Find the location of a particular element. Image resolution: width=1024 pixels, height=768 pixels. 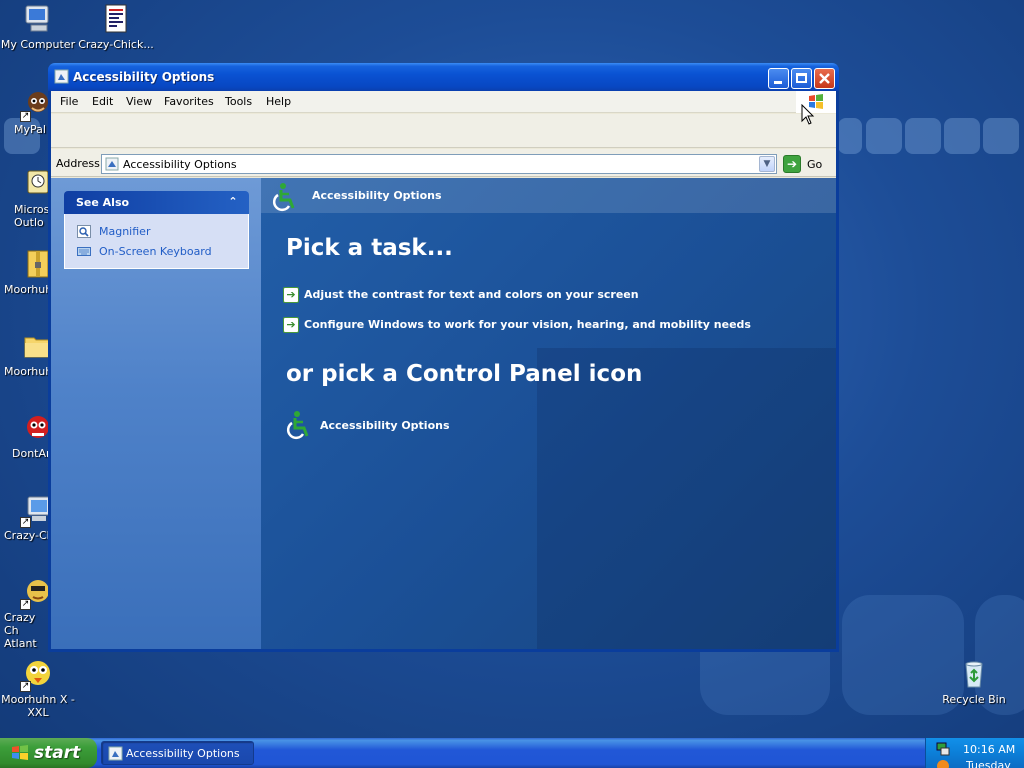

content-header-title: Accessibility Options is located at coordinates (377, 195).